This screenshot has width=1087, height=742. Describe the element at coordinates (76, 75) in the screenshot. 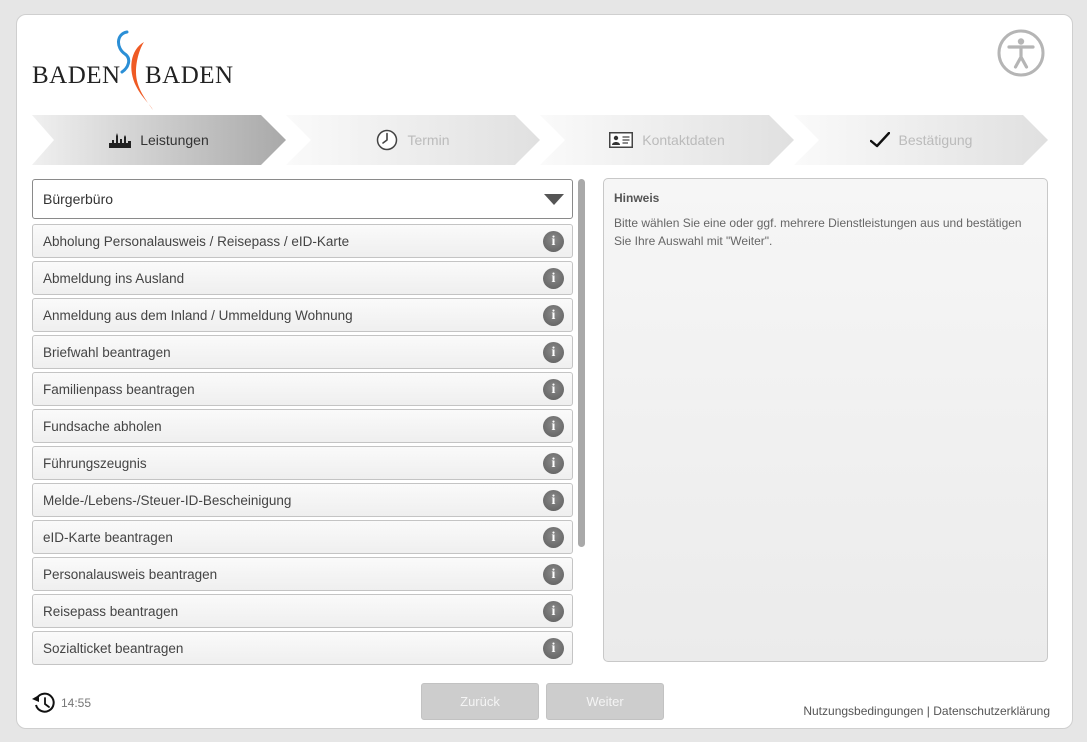

I see `logo-word-left: BADEN` at that location.